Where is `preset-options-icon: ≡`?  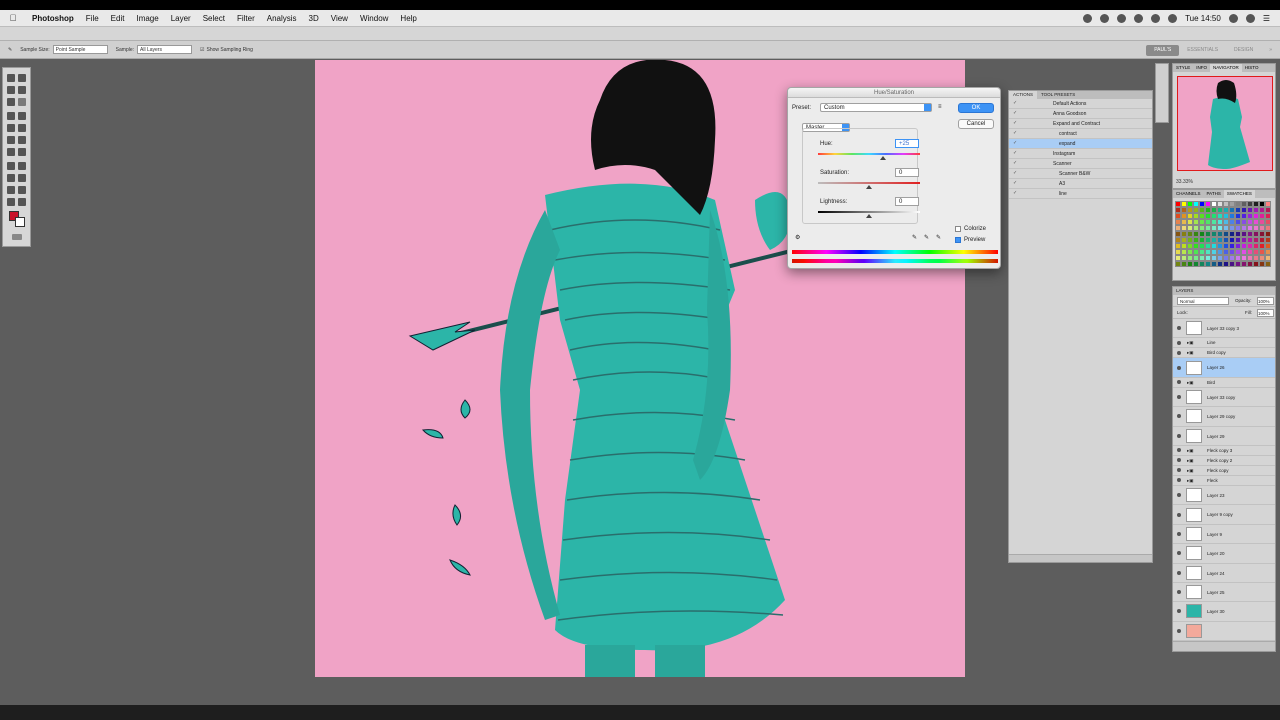 preset-options-icon: ≡ is located at coordinates (940, 107).